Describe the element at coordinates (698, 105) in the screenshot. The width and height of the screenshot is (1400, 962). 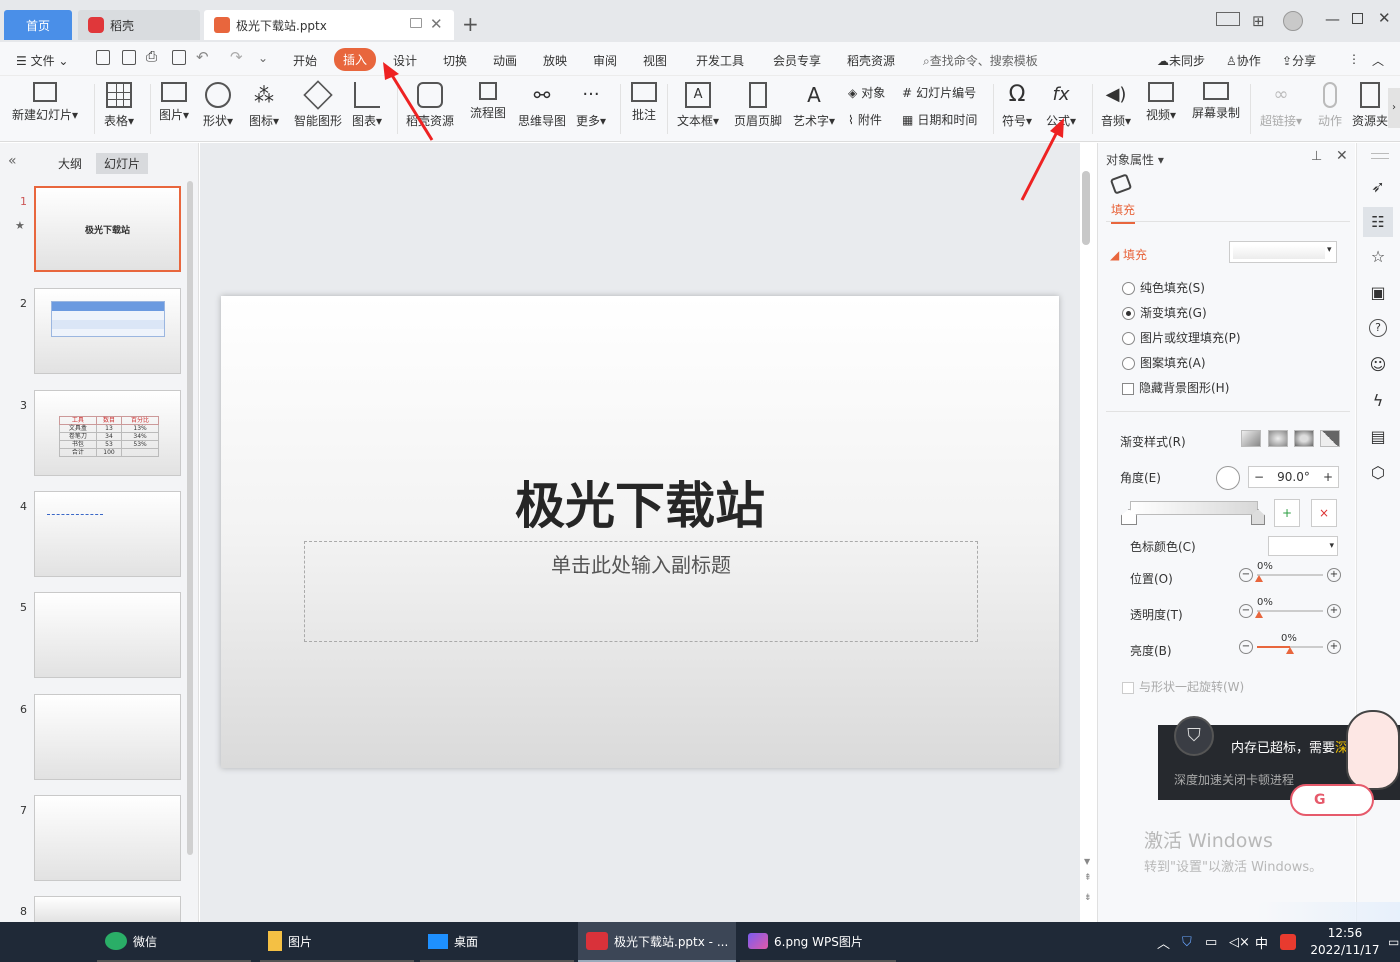
I see `textbox-button: A 文本框▾` at that location.